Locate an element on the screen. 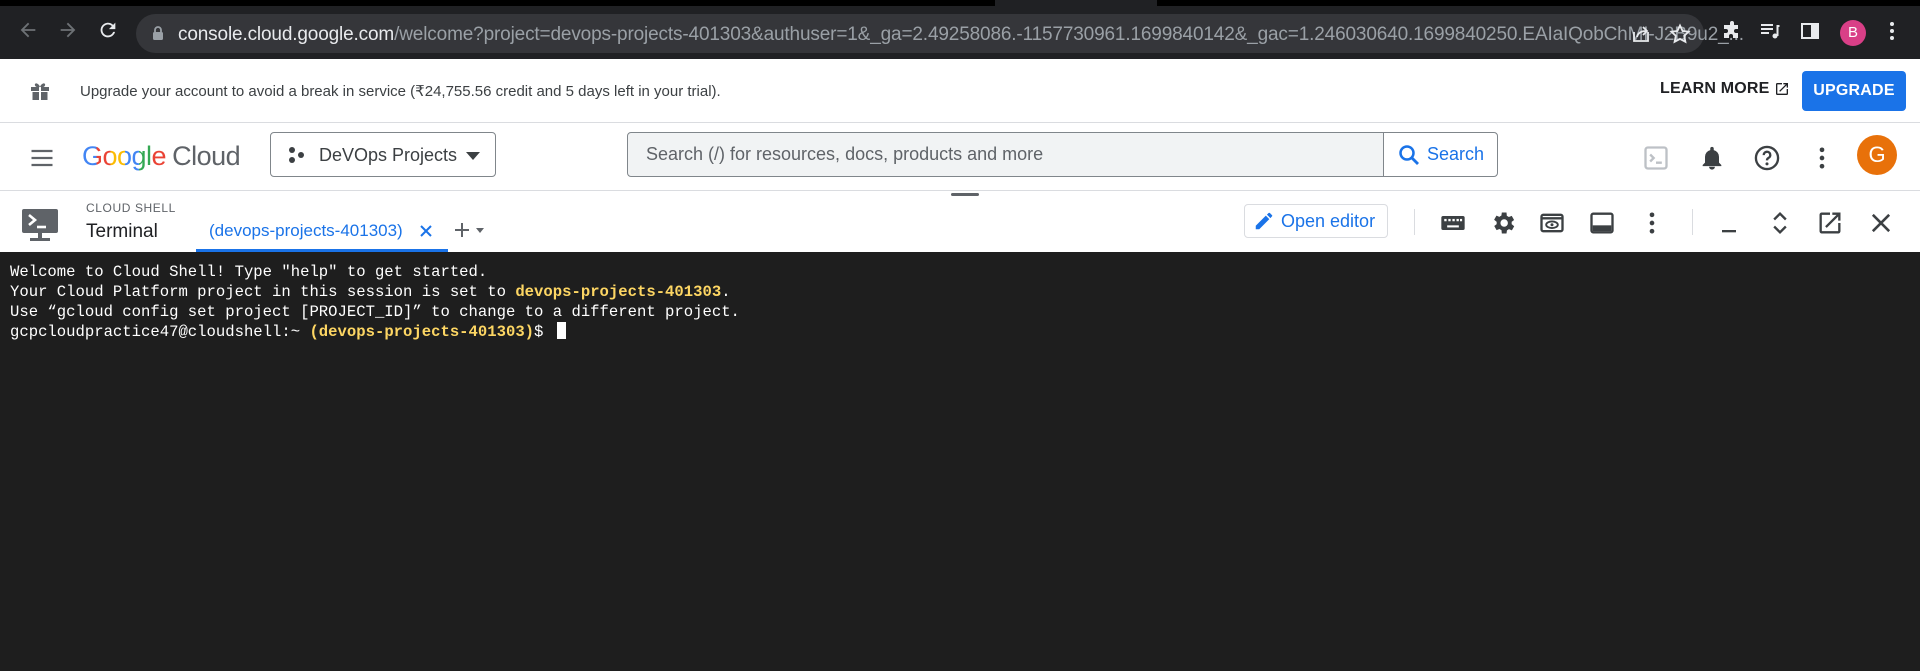  arrow-right-icon is located at coordinates (68, 30).